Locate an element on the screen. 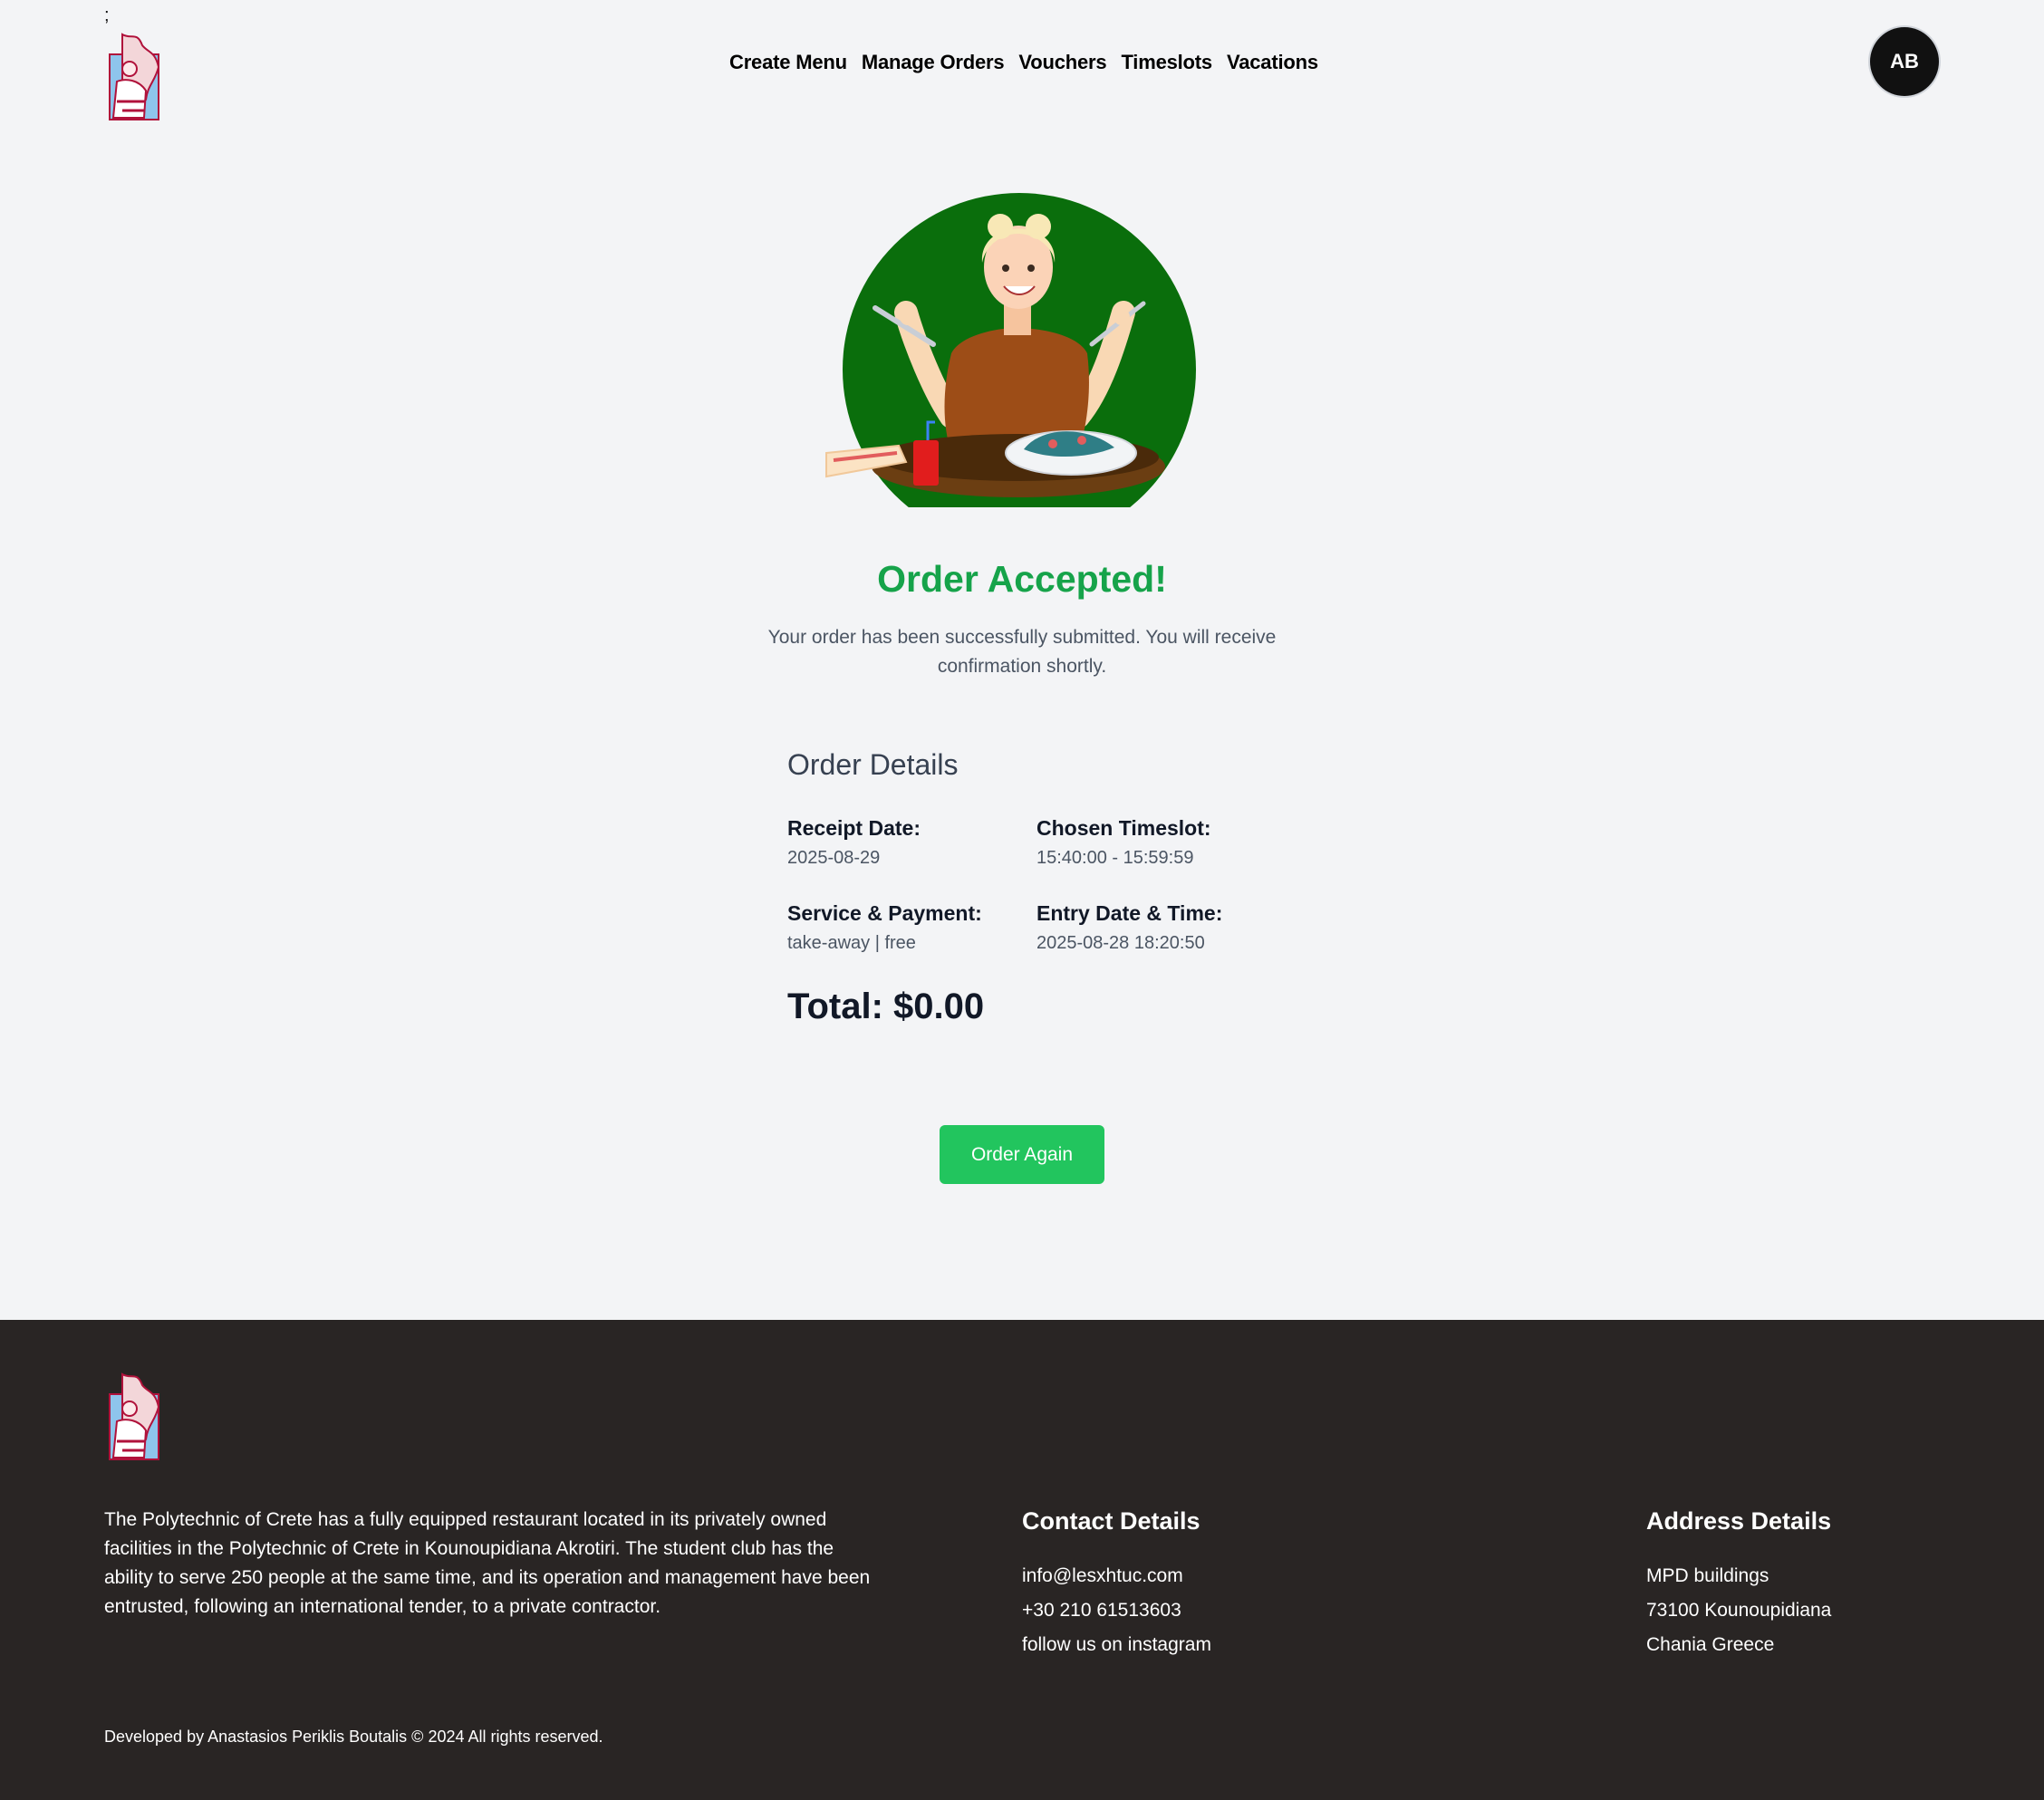 The image size is (2044, 1800). entry-datetime-value: 2025-08-28 18:20:50 is located at coordinates (1120, 943).